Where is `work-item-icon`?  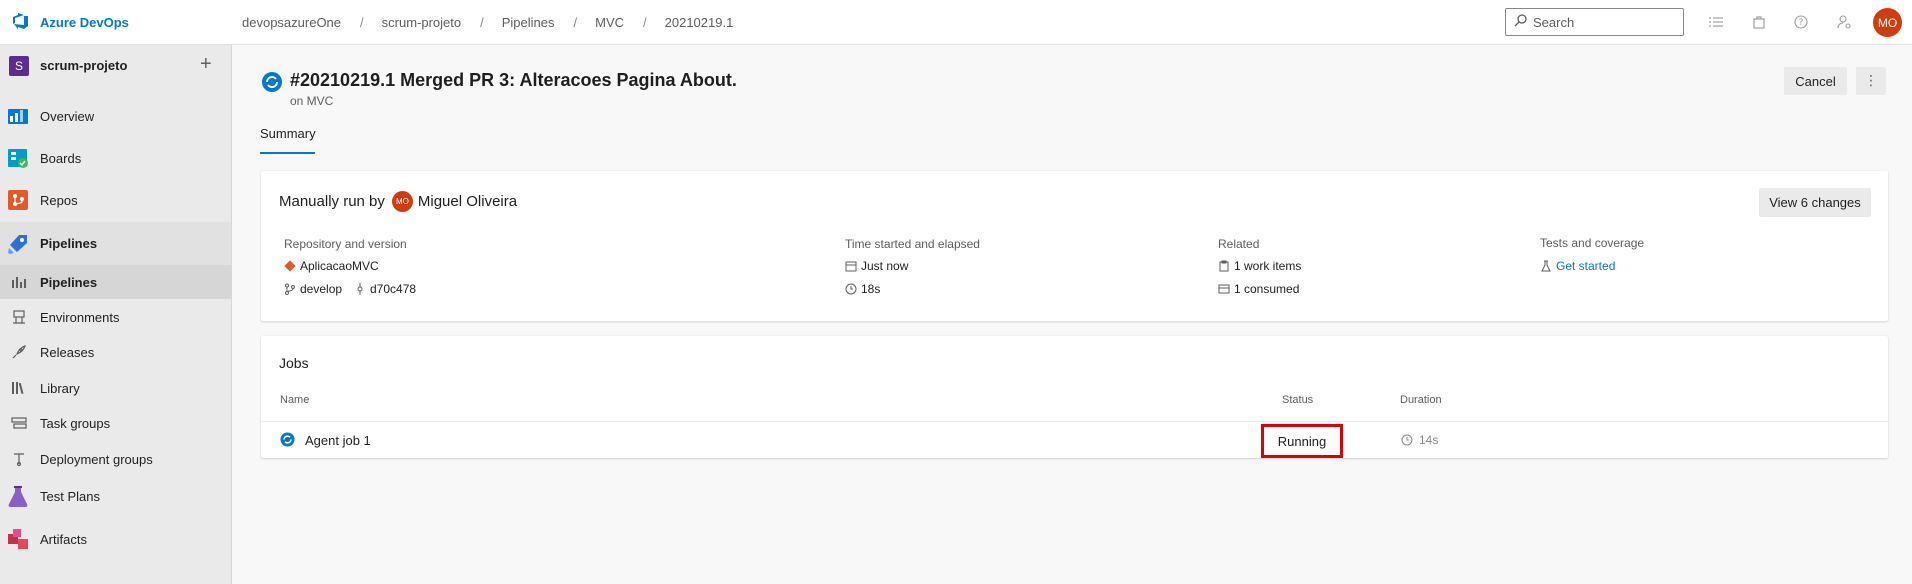 work-item-icon is located at coordinates (1224, 266).